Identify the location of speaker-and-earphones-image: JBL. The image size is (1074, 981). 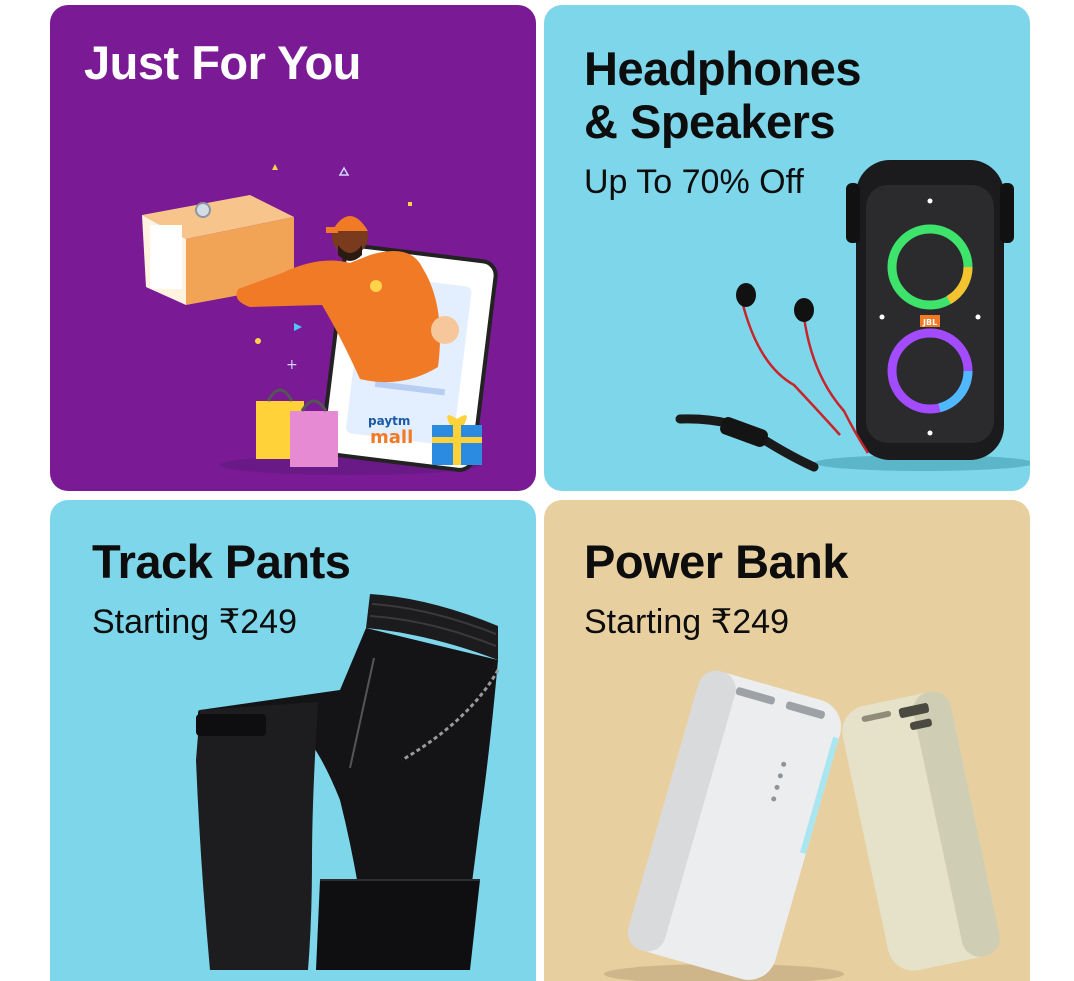
(852, 316).